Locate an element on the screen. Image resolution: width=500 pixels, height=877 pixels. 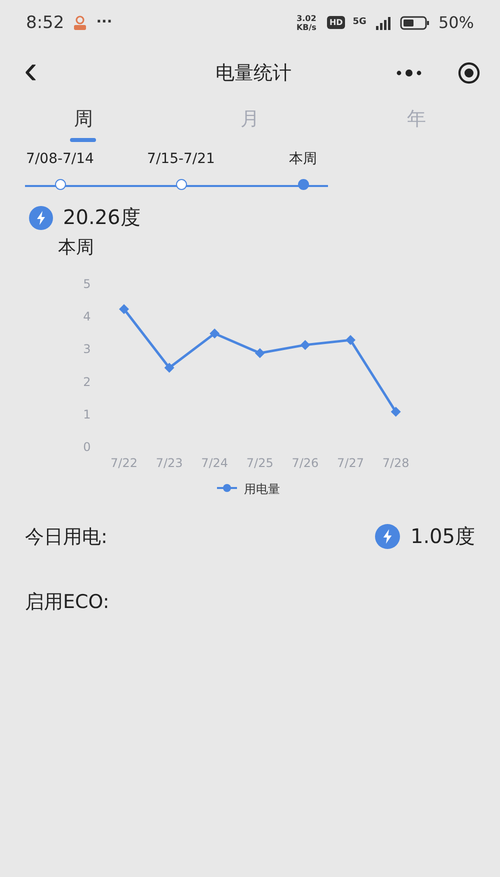
period-tab: 周 is located at coordinates (83, 124).